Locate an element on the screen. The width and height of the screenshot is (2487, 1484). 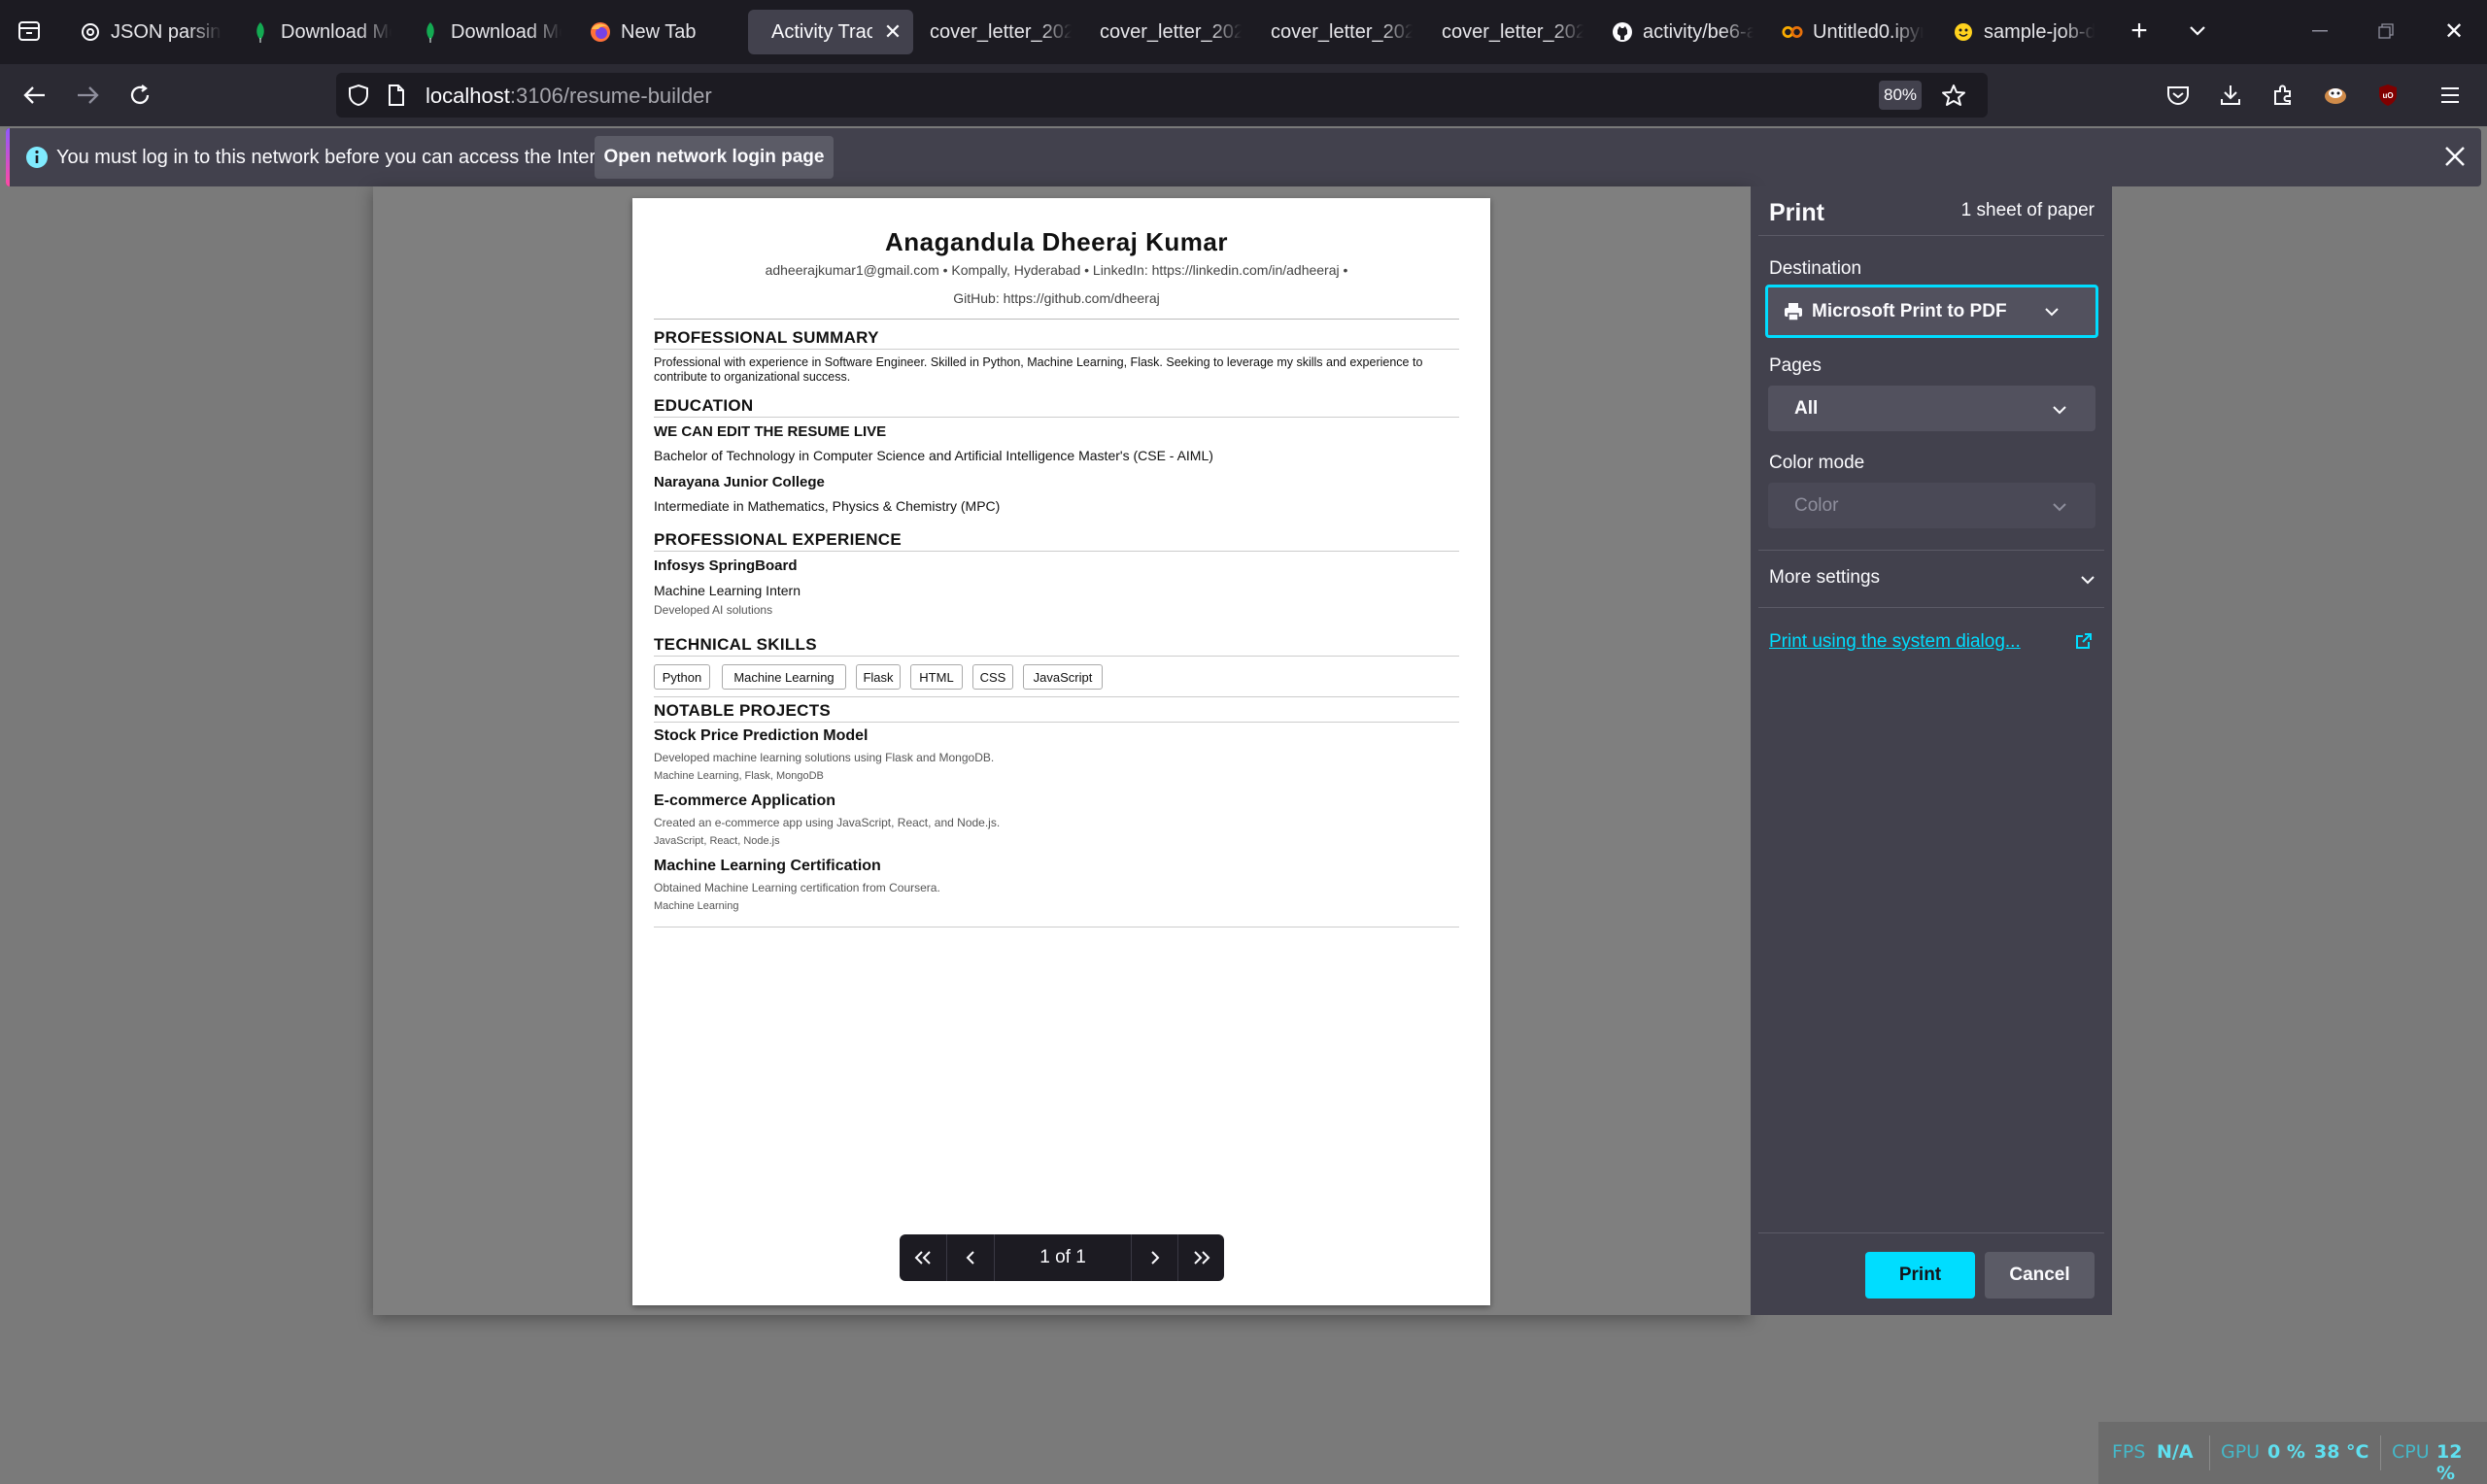
close-notification-icon is located at coordinates (2455, 159).